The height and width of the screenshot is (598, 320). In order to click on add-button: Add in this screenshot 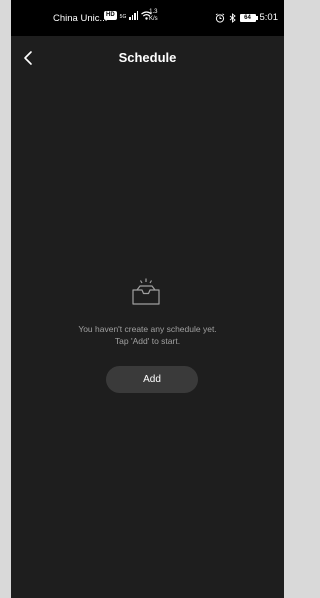, I will do `click(152, 379)`.